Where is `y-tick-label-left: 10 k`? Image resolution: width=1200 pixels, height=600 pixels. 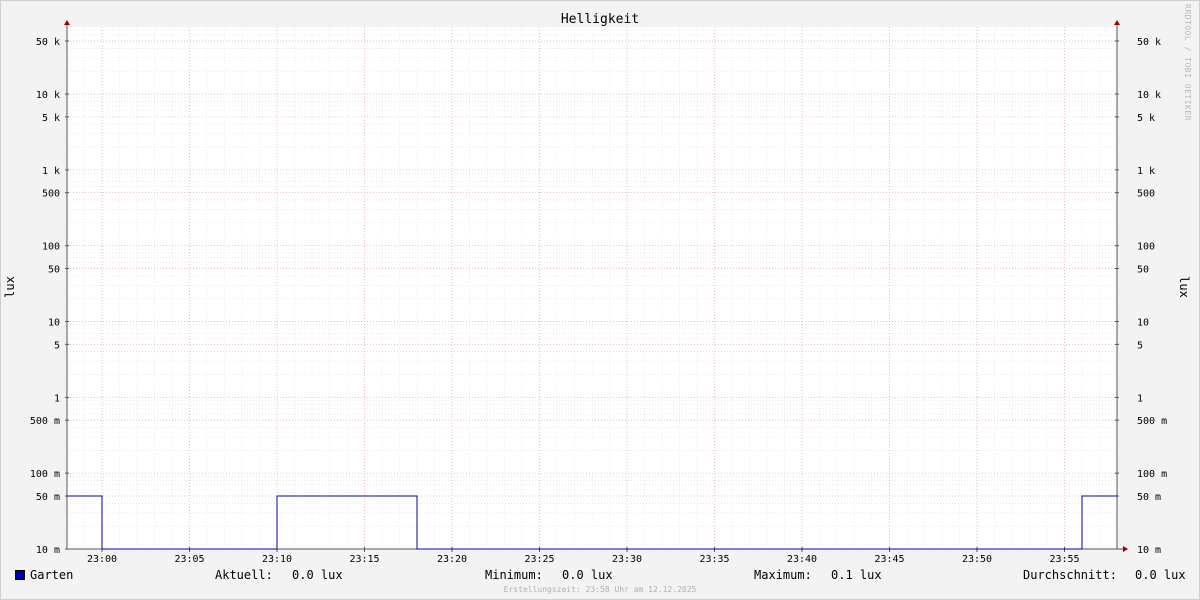
y-tick-label-left: 10 k is located at coordinates (48, 95).